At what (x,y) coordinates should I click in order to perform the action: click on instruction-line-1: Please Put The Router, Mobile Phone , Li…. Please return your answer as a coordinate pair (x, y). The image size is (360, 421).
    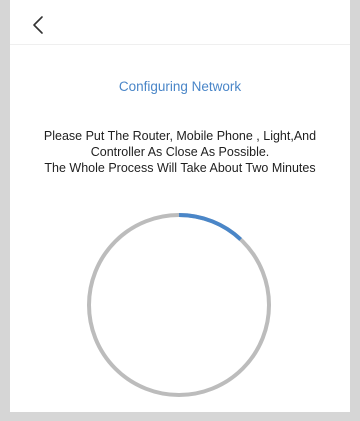
    Looking at the image, I should click on (180, 136).